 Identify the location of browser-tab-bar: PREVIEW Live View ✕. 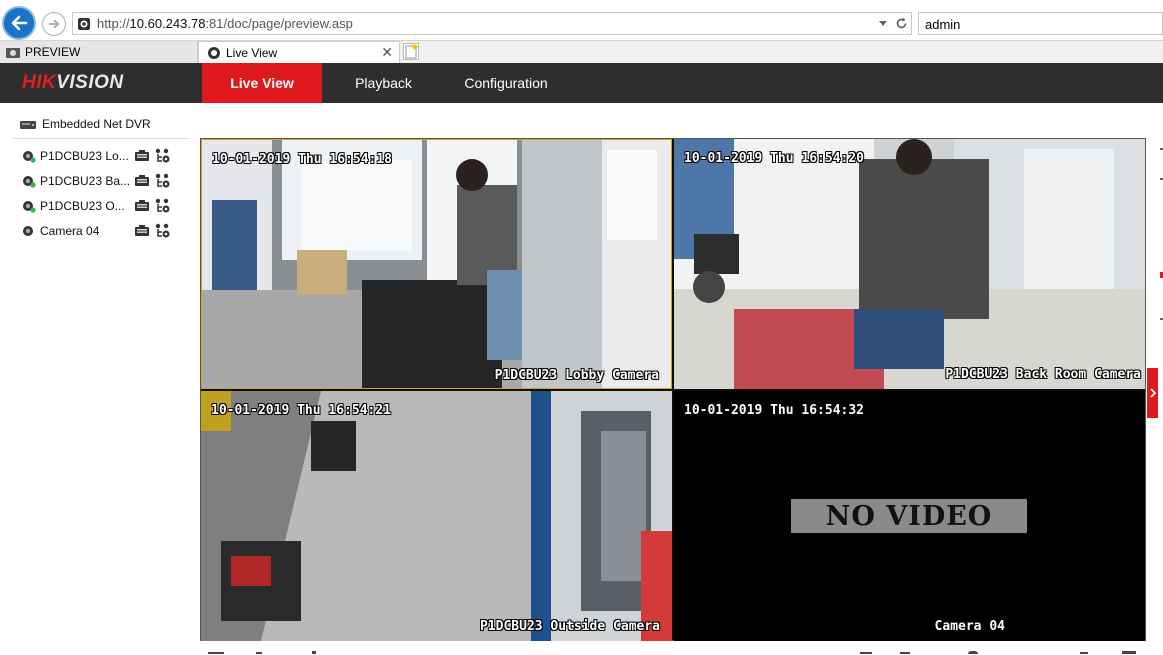
(581, 52).